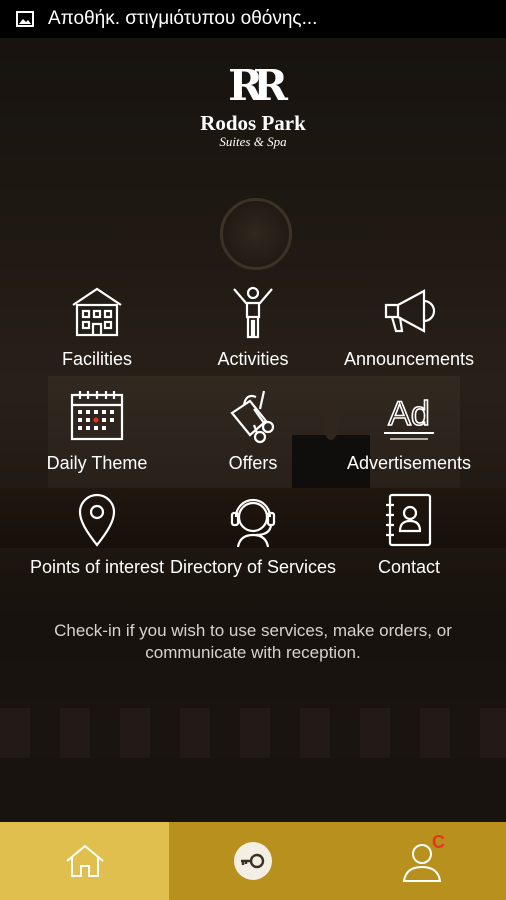  I want to click on ad-icon: Ad, so click(409, 417).